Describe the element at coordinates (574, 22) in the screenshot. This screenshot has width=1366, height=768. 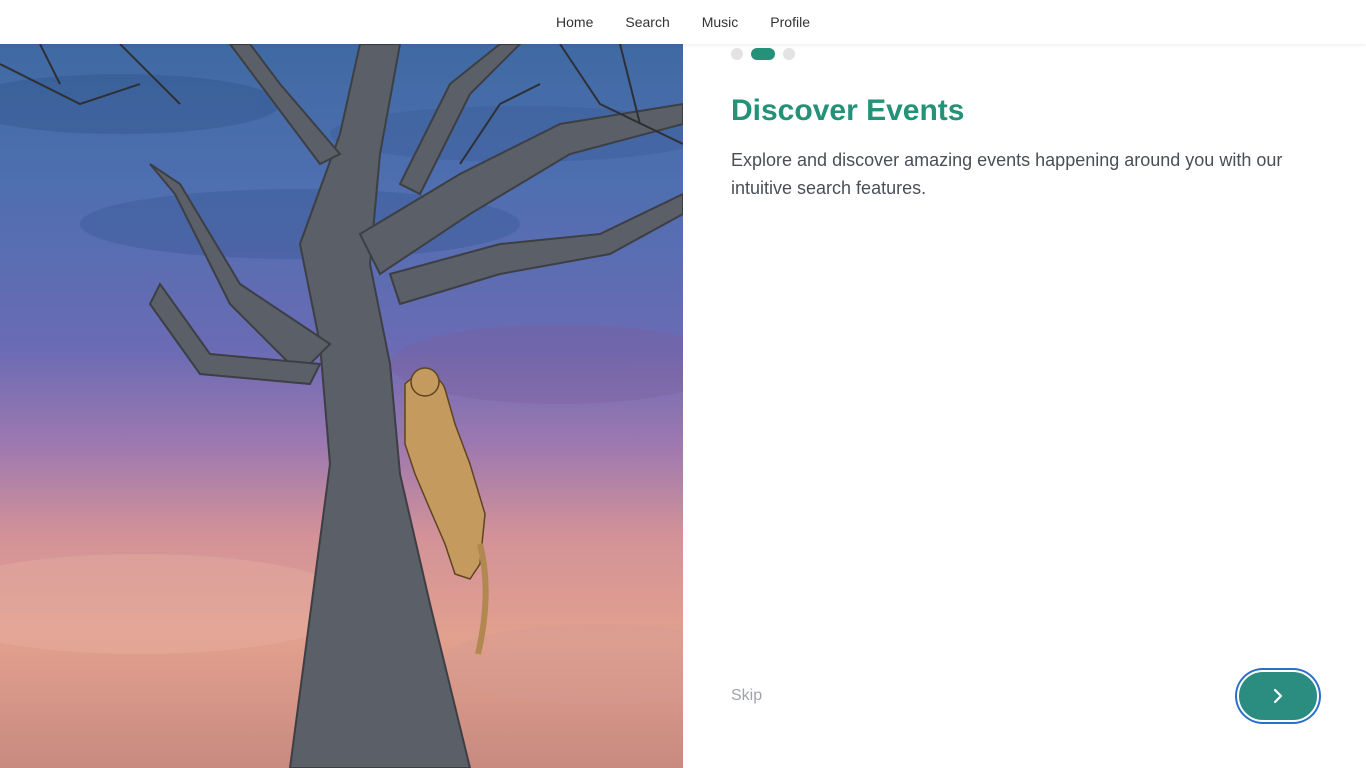
I see `nav-home-link: Home` at that location.